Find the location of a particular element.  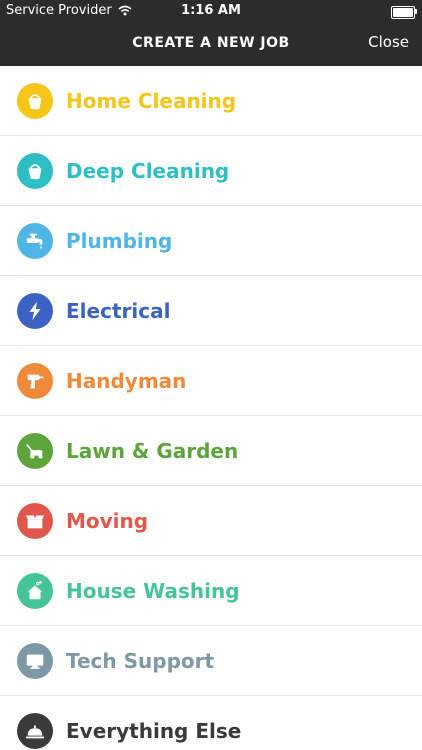

job-item-home-cleaning: Home Cleaning is located at coordinates (211, 101).